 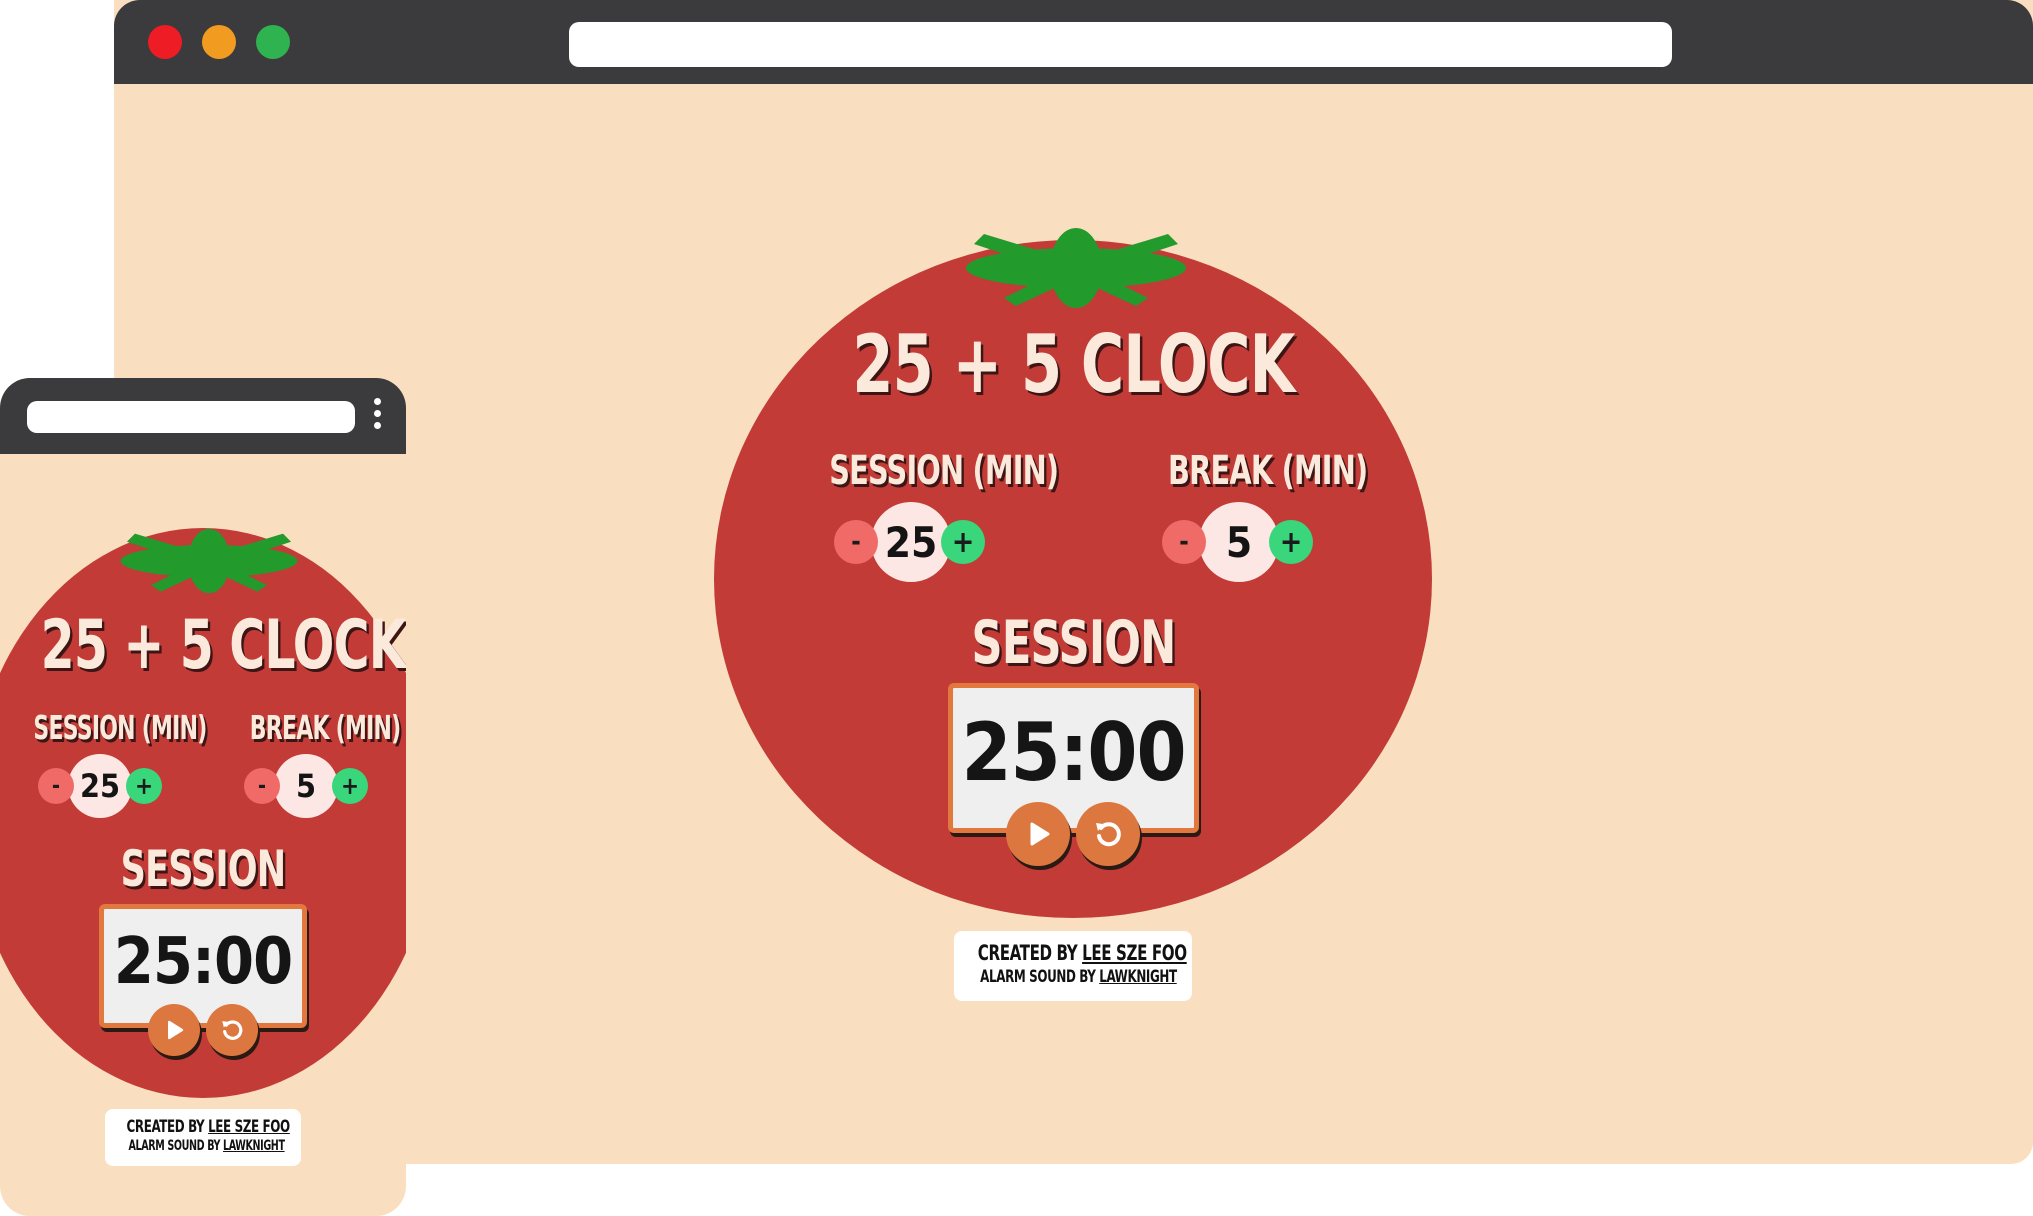 I want to click on session-increment-button: +, so click(x=963, y=542).